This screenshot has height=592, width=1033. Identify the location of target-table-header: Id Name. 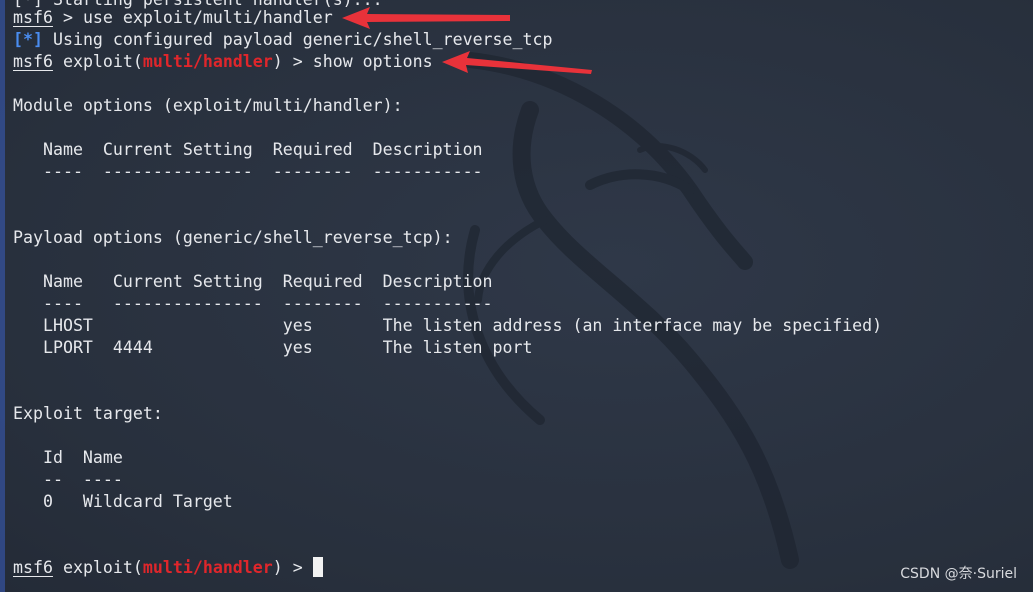
(68, 457).